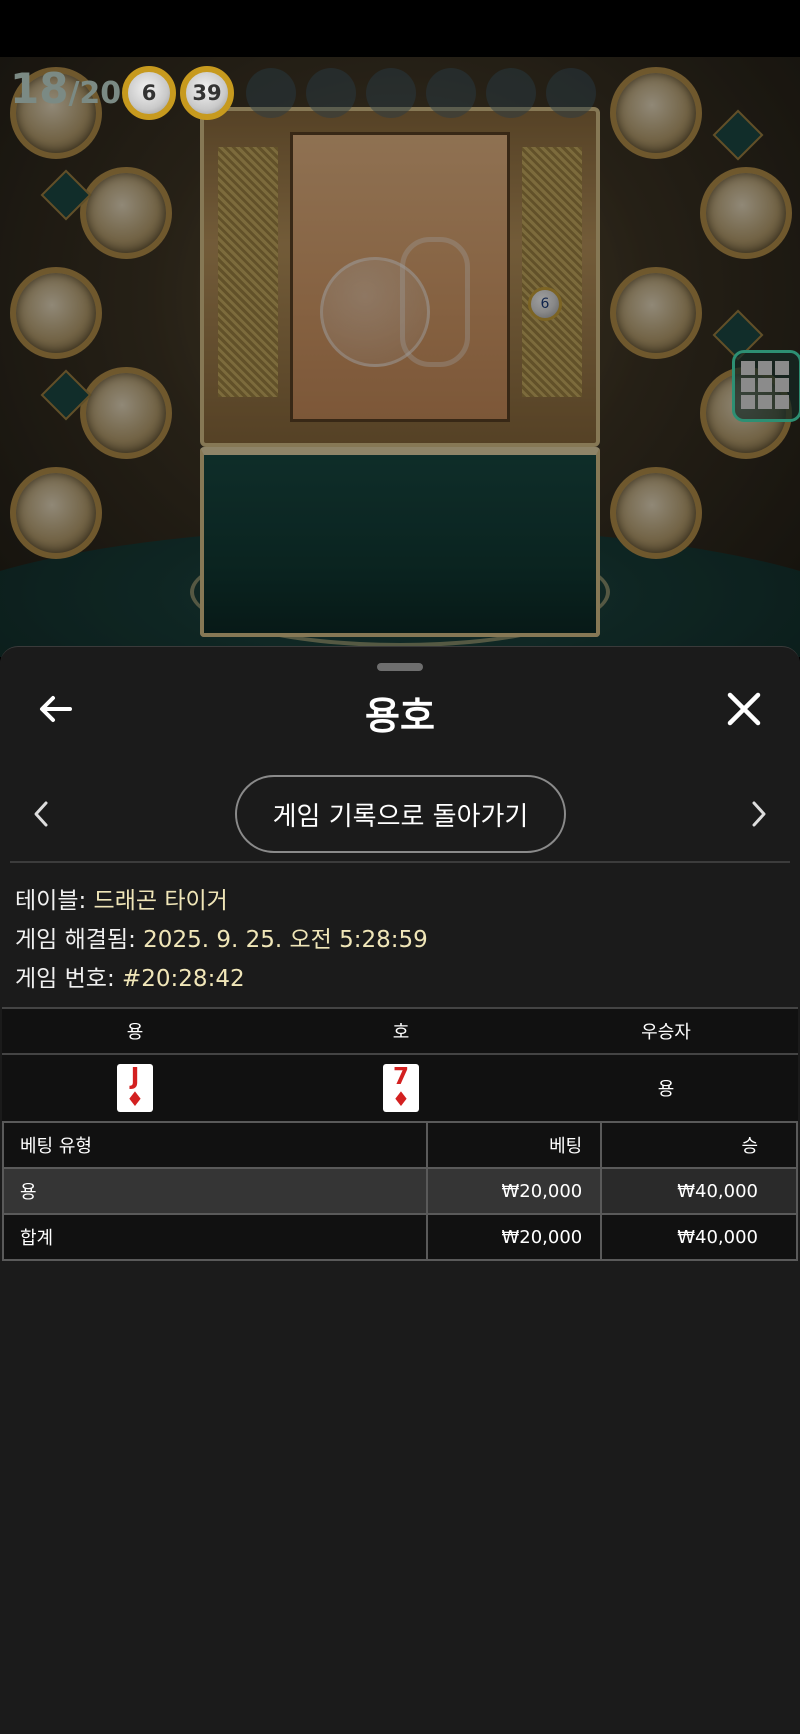 The width and height of the screenshot is (800, 1734). What do you see at coordinates (79, 940) in the screenshot?
I see `resolved-label: 게임 해결됨:` at bounding box center [79, 940].